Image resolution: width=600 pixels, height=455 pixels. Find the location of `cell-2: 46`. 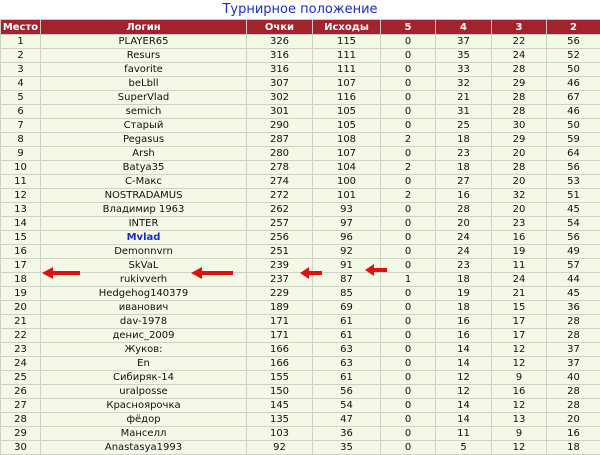

cell-2: 46 is located at coordinates (573, 84).